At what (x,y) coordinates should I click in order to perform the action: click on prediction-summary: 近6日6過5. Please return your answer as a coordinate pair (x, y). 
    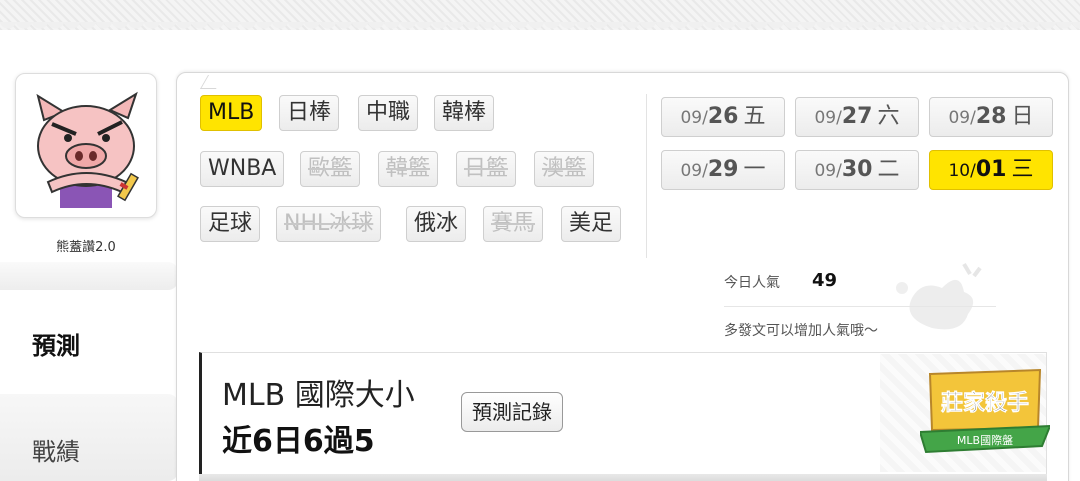
    Looking at the image, I should click on (298, 441).